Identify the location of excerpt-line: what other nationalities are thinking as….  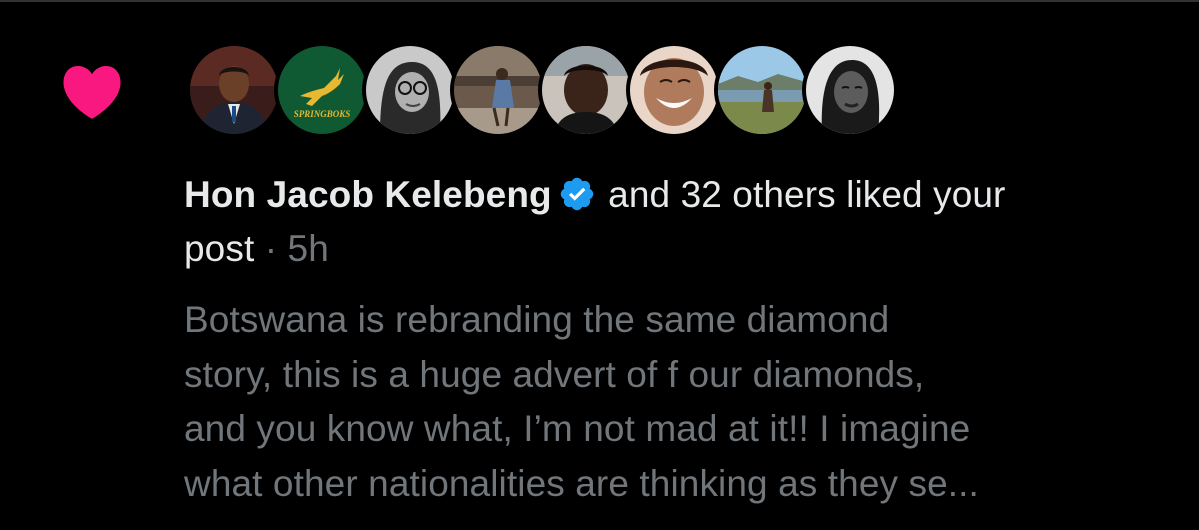
(581, 483).